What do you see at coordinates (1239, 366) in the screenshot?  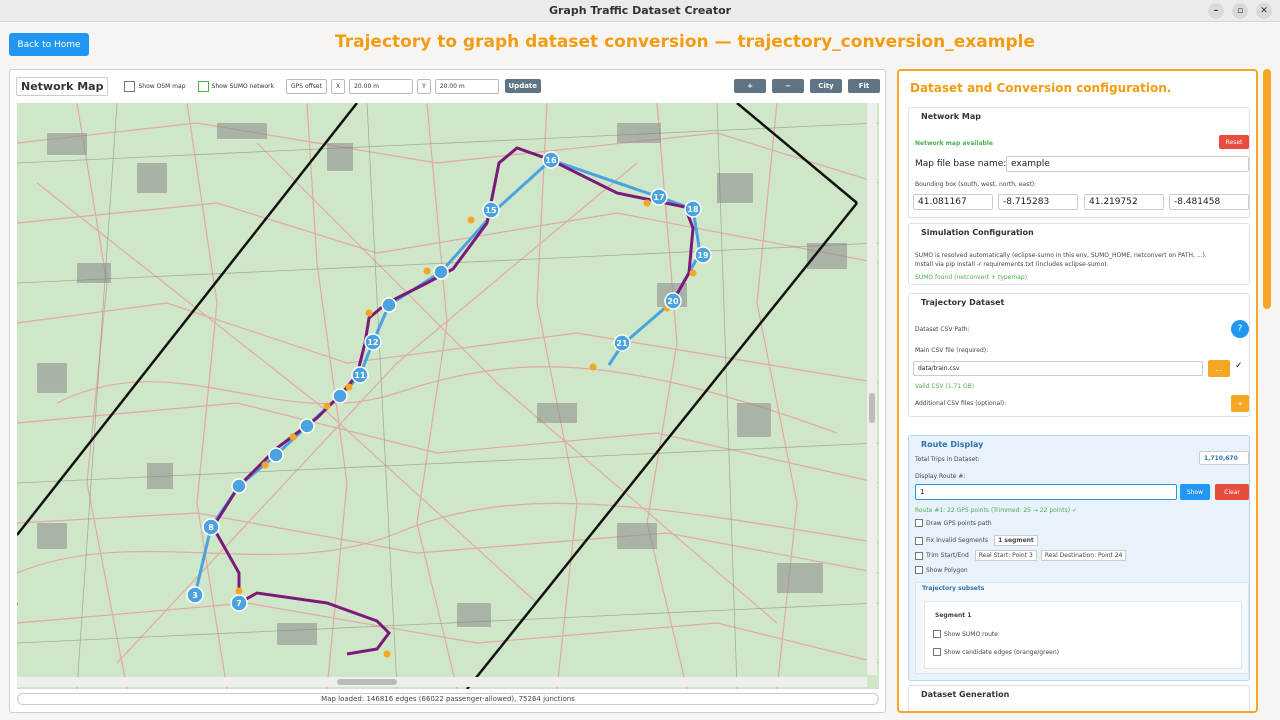 I see `check-icon: ✓` at bounding box center [1239, 366].